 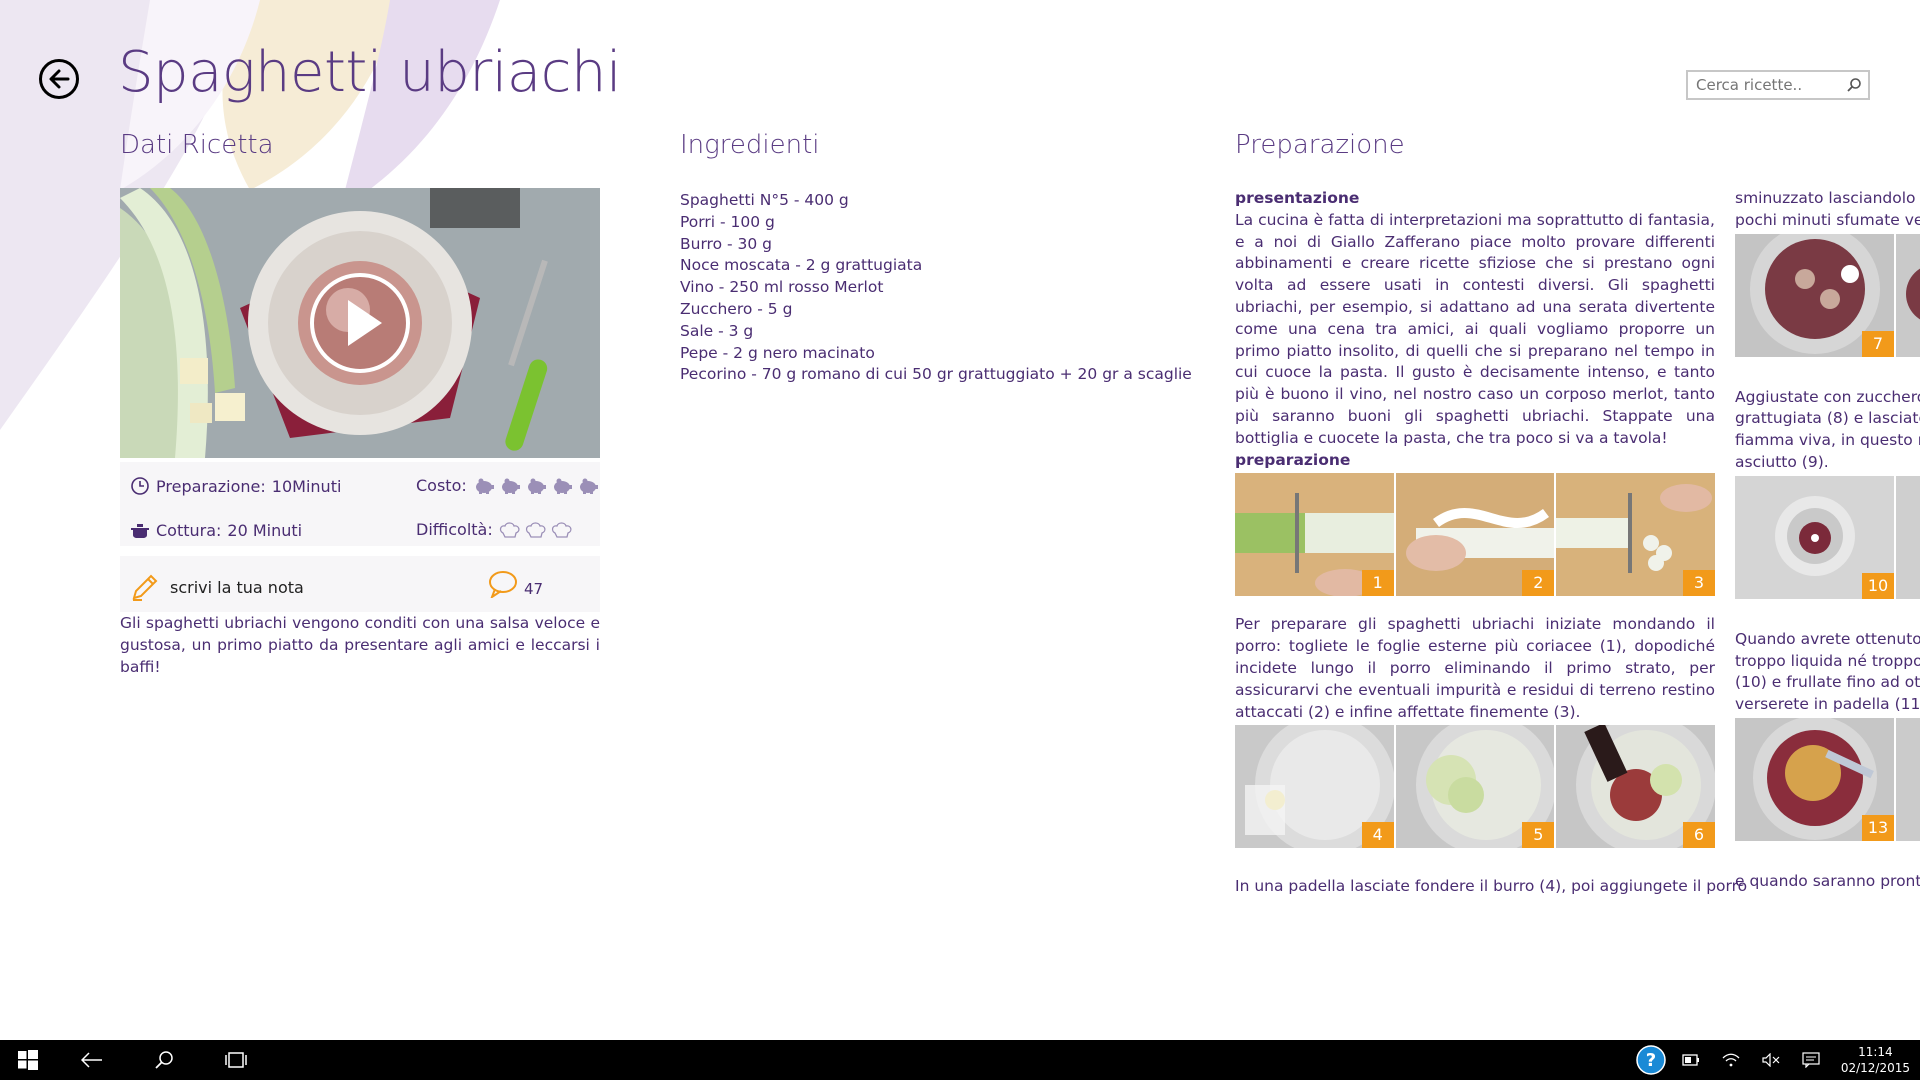 I want to click on action-center-icon, so click(x=1811, y=1060).